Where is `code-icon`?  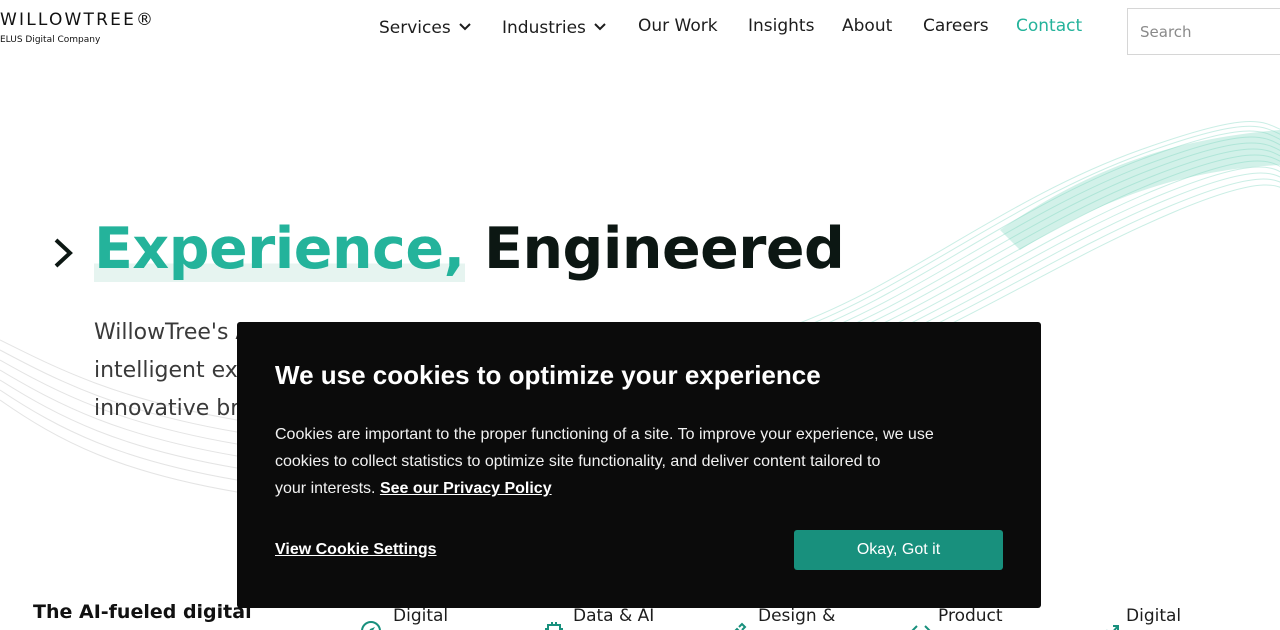
code-icon is located at coordinates (921, 627).